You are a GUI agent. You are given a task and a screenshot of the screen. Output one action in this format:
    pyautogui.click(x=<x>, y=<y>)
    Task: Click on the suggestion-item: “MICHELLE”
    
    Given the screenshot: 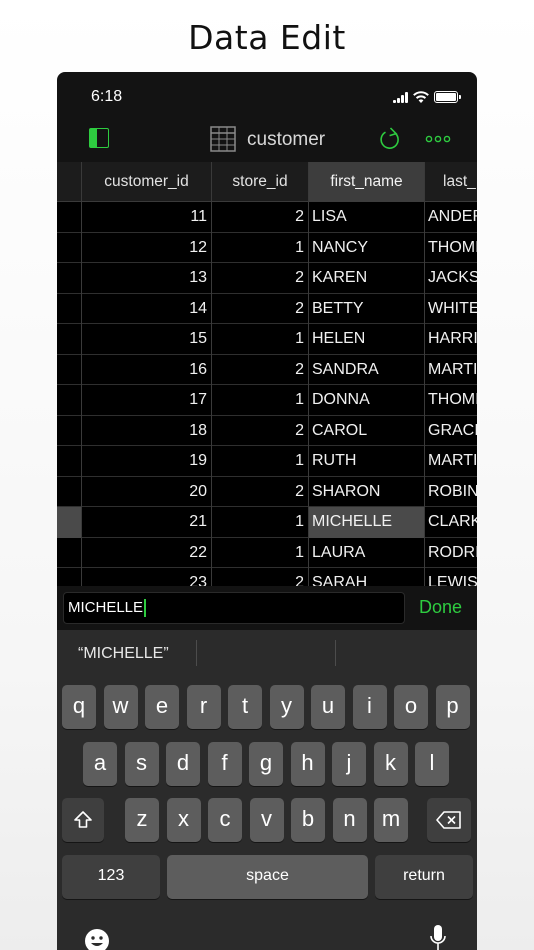 What is the action you would take?
    pyautogui.click(x=123, y=654)
    